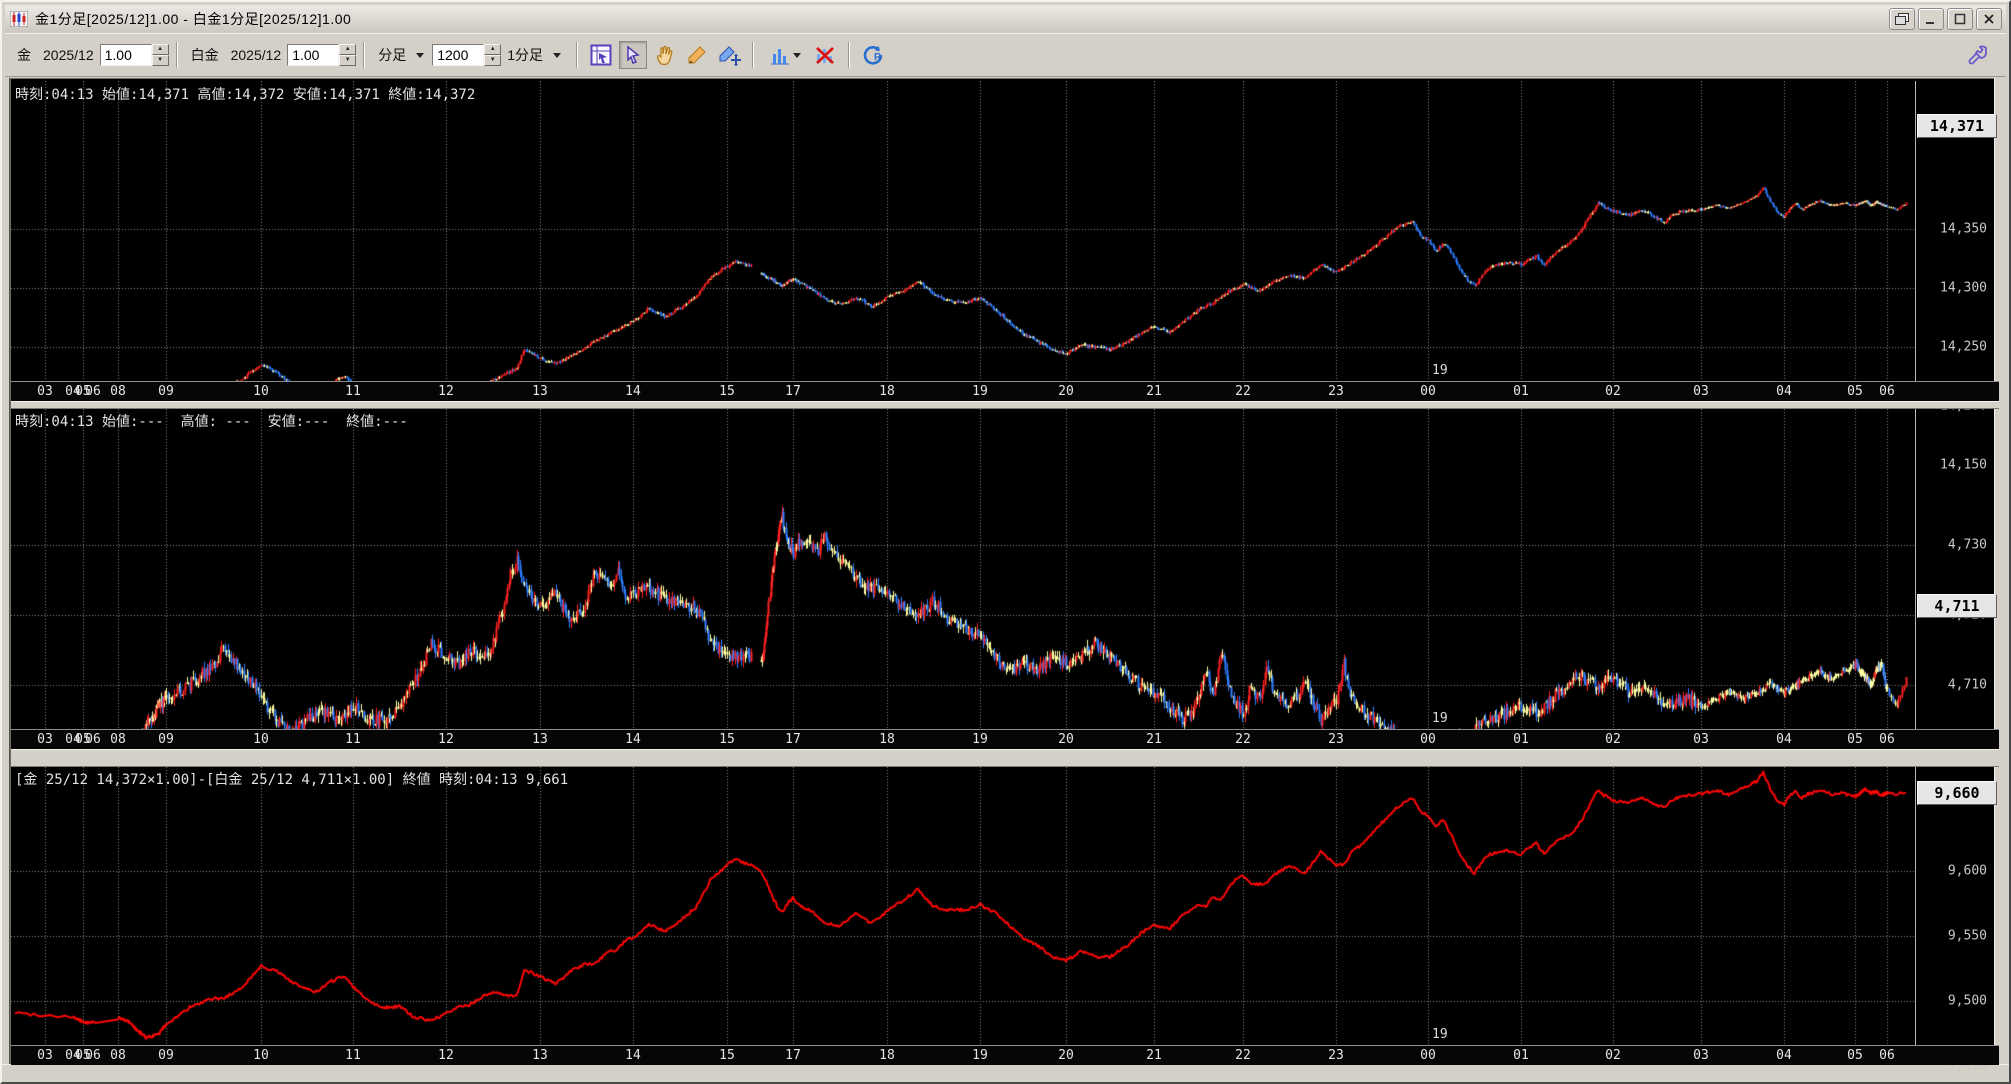 This screenshot has height=1084, width=2011. What do you see at coordinates (458, 55) in the screenshot?
I see `bar-count-input` at bounding box center [458, 55].